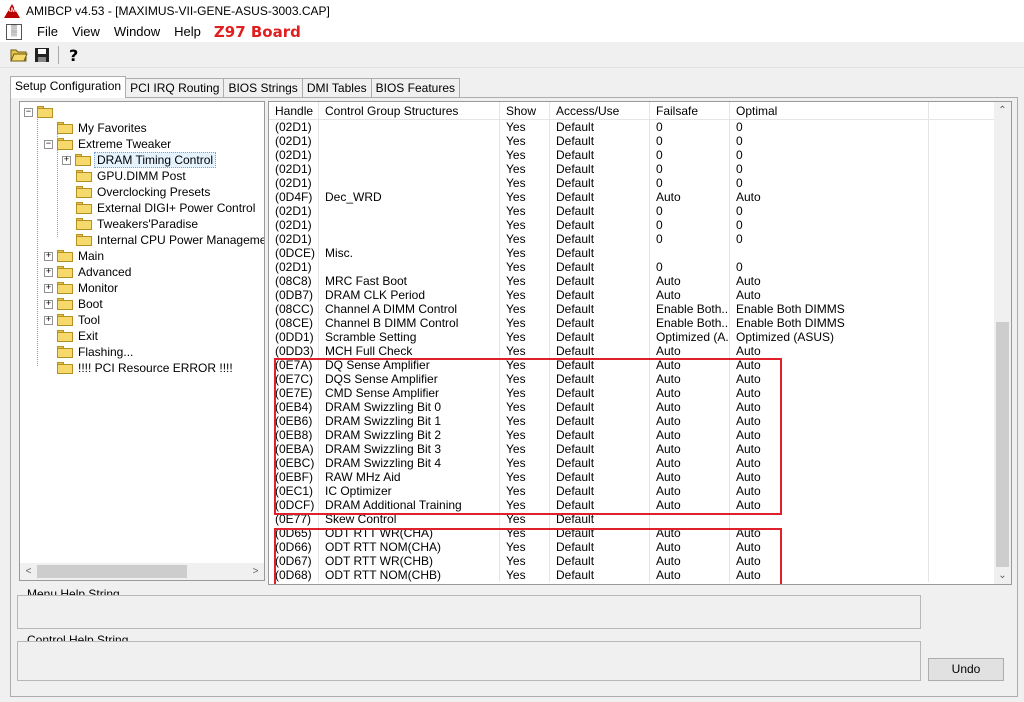  I want to click on menu-window: Window, so click(137, 32).